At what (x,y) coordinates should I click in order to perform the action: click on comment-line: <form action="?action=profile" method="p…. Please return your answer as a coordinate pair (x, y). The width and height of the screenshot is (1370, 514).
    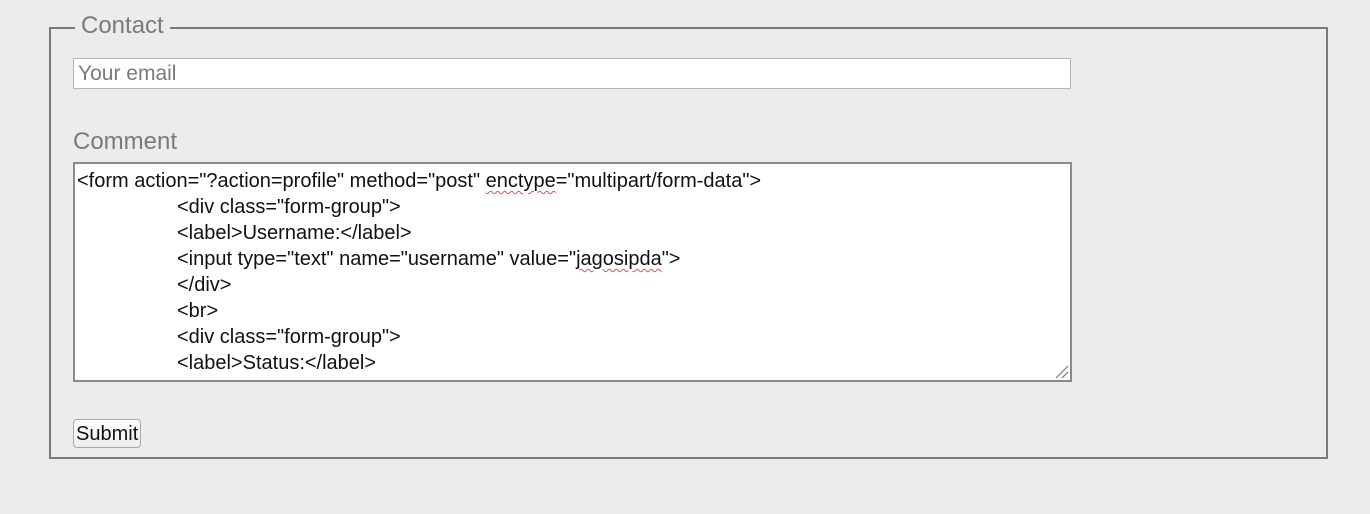
    Looking at the image, I should click on (419, 181).